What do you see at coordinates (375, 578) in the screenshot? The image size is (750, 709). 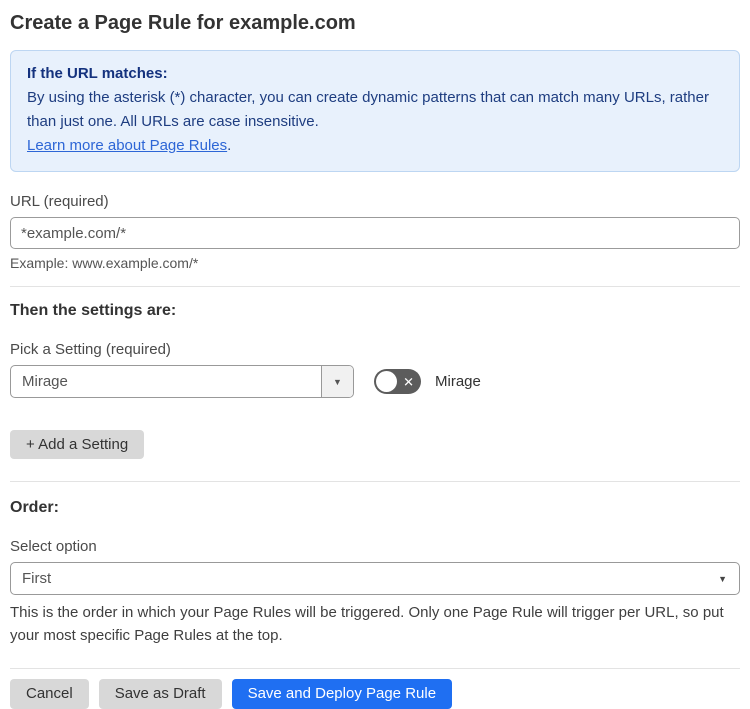 I see `order-select: First ▼` at bounding box center [375, 578].